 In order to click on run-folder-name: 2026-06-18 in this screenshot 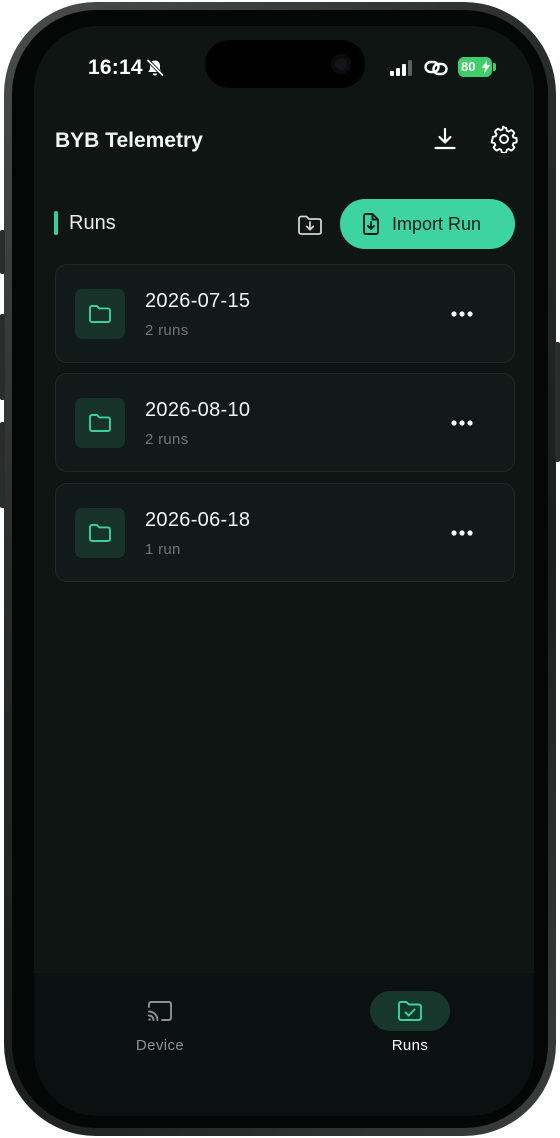, I will do `click(198, 520)`.